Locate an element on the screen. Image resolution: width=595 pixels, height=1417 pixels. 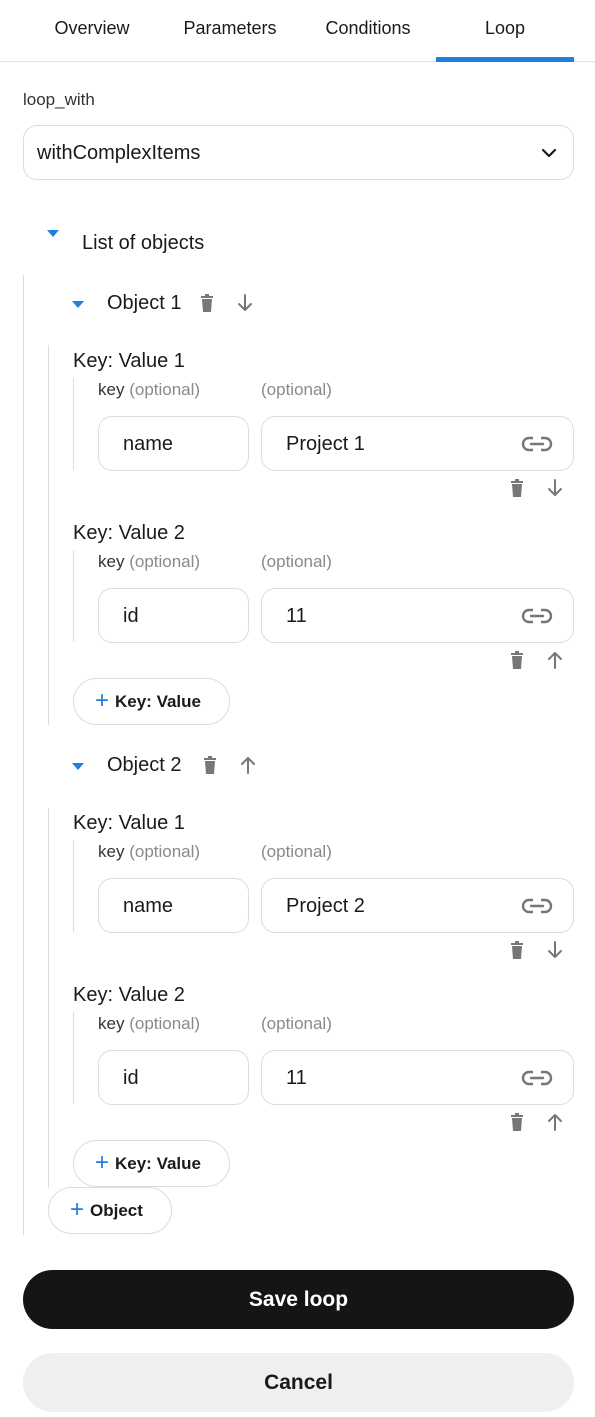
tab-overview: Overview is located at coordinates (92, 31).